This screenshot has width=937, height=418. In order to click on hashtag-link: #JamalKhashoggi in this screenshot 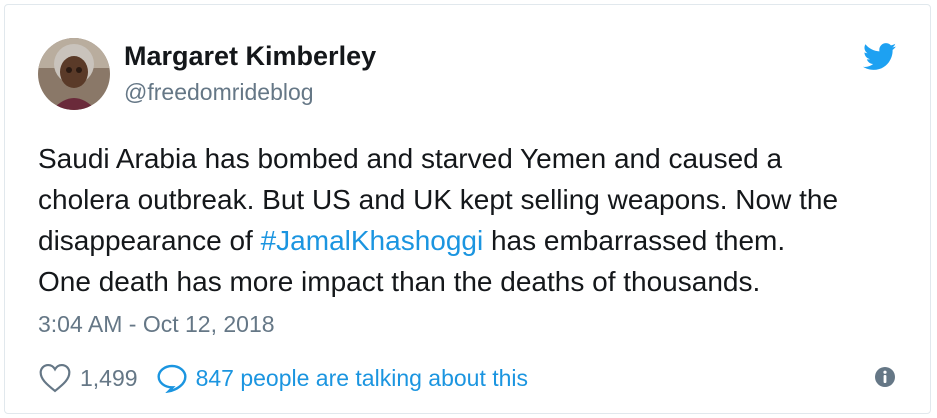, I will do `click(372, 240)`.